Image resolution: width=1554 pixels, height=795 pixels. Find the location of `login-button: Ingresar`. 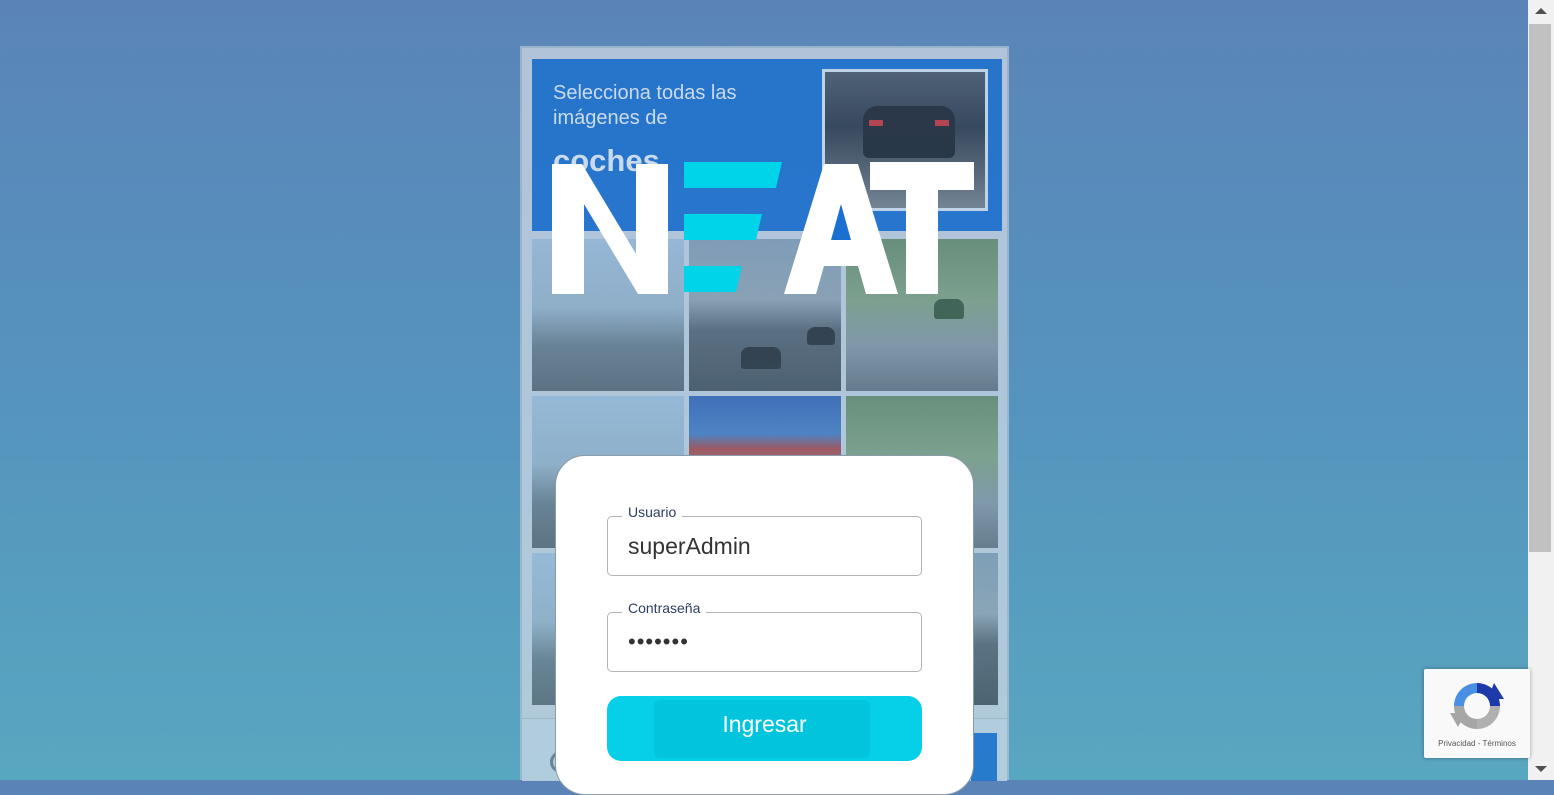

login-button: Ingresar is located at coordinates (764, 728).